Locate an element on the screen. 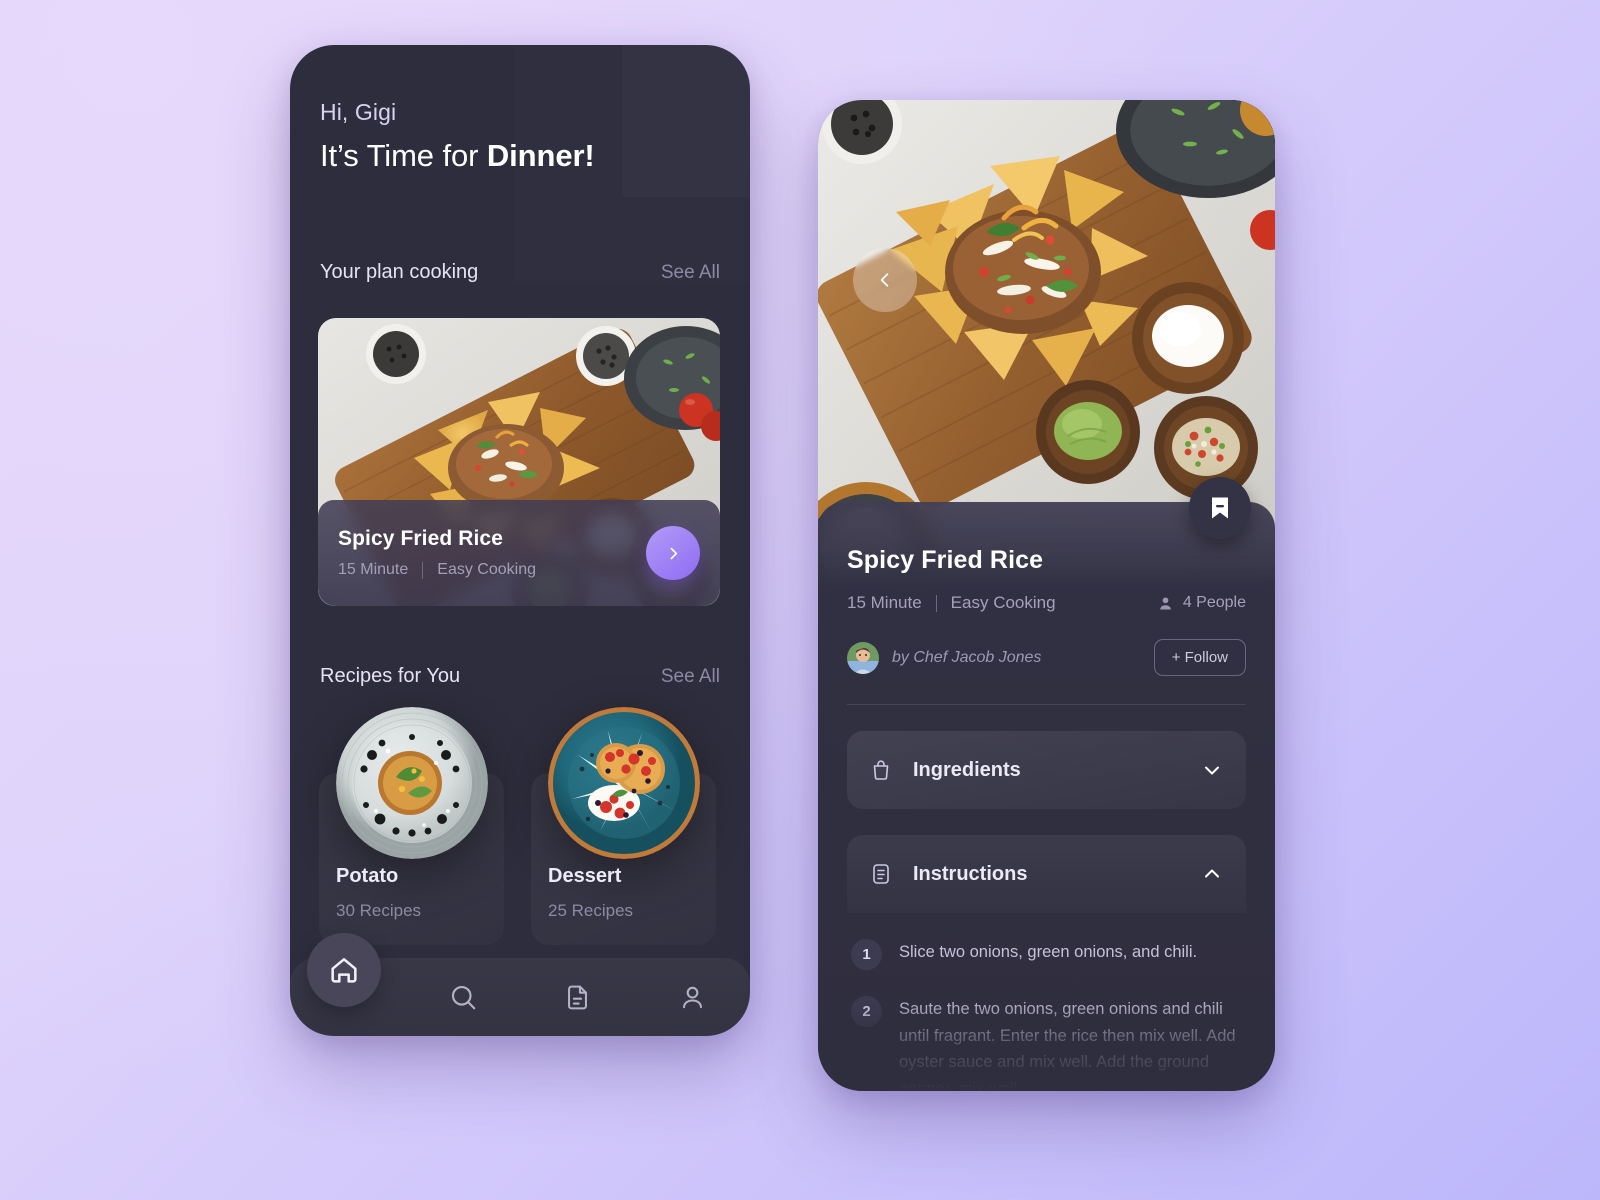 The width and height of the screenshot is (1600, 1200). recipes-section-header: Recipes for You See All is located at coordinates (520, 676).